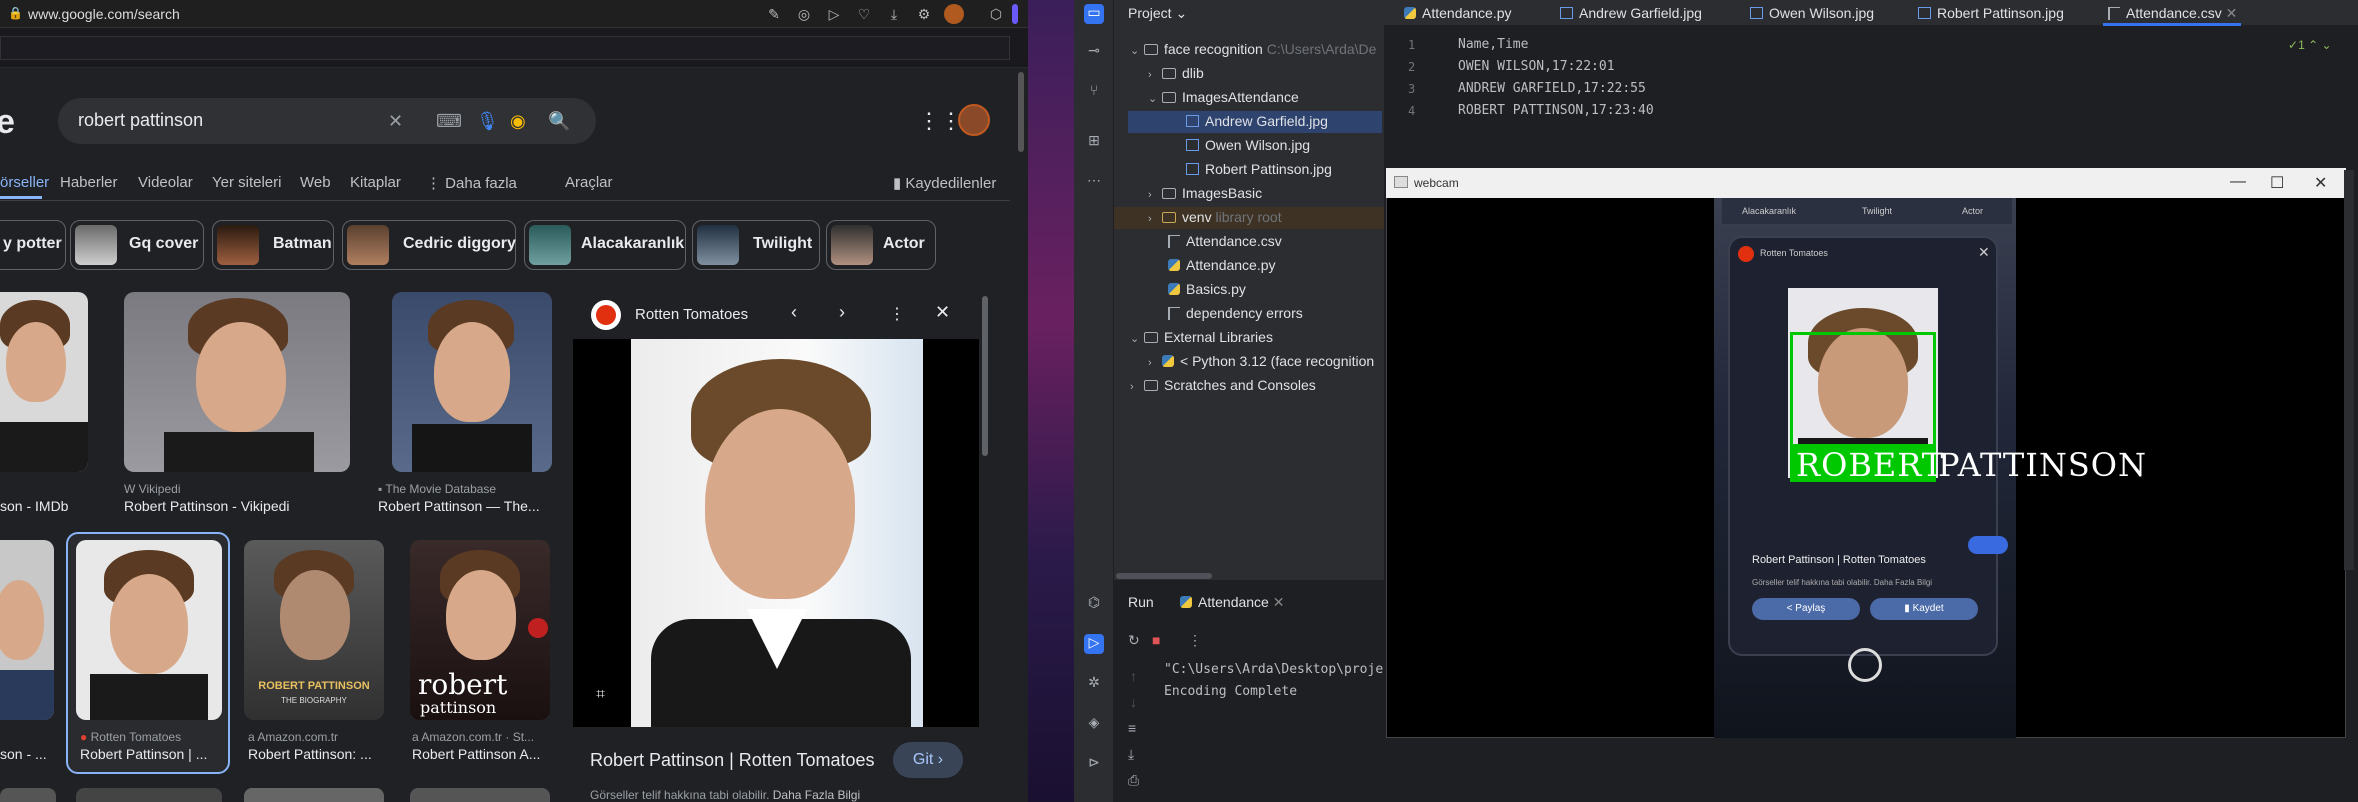 This screenshot has width=2358, height=802. Describe the element at coordinates (2172, 13) in the screenshot. I see `editor-tab-attendance-csv: Attendance.csv ✕` at that location.